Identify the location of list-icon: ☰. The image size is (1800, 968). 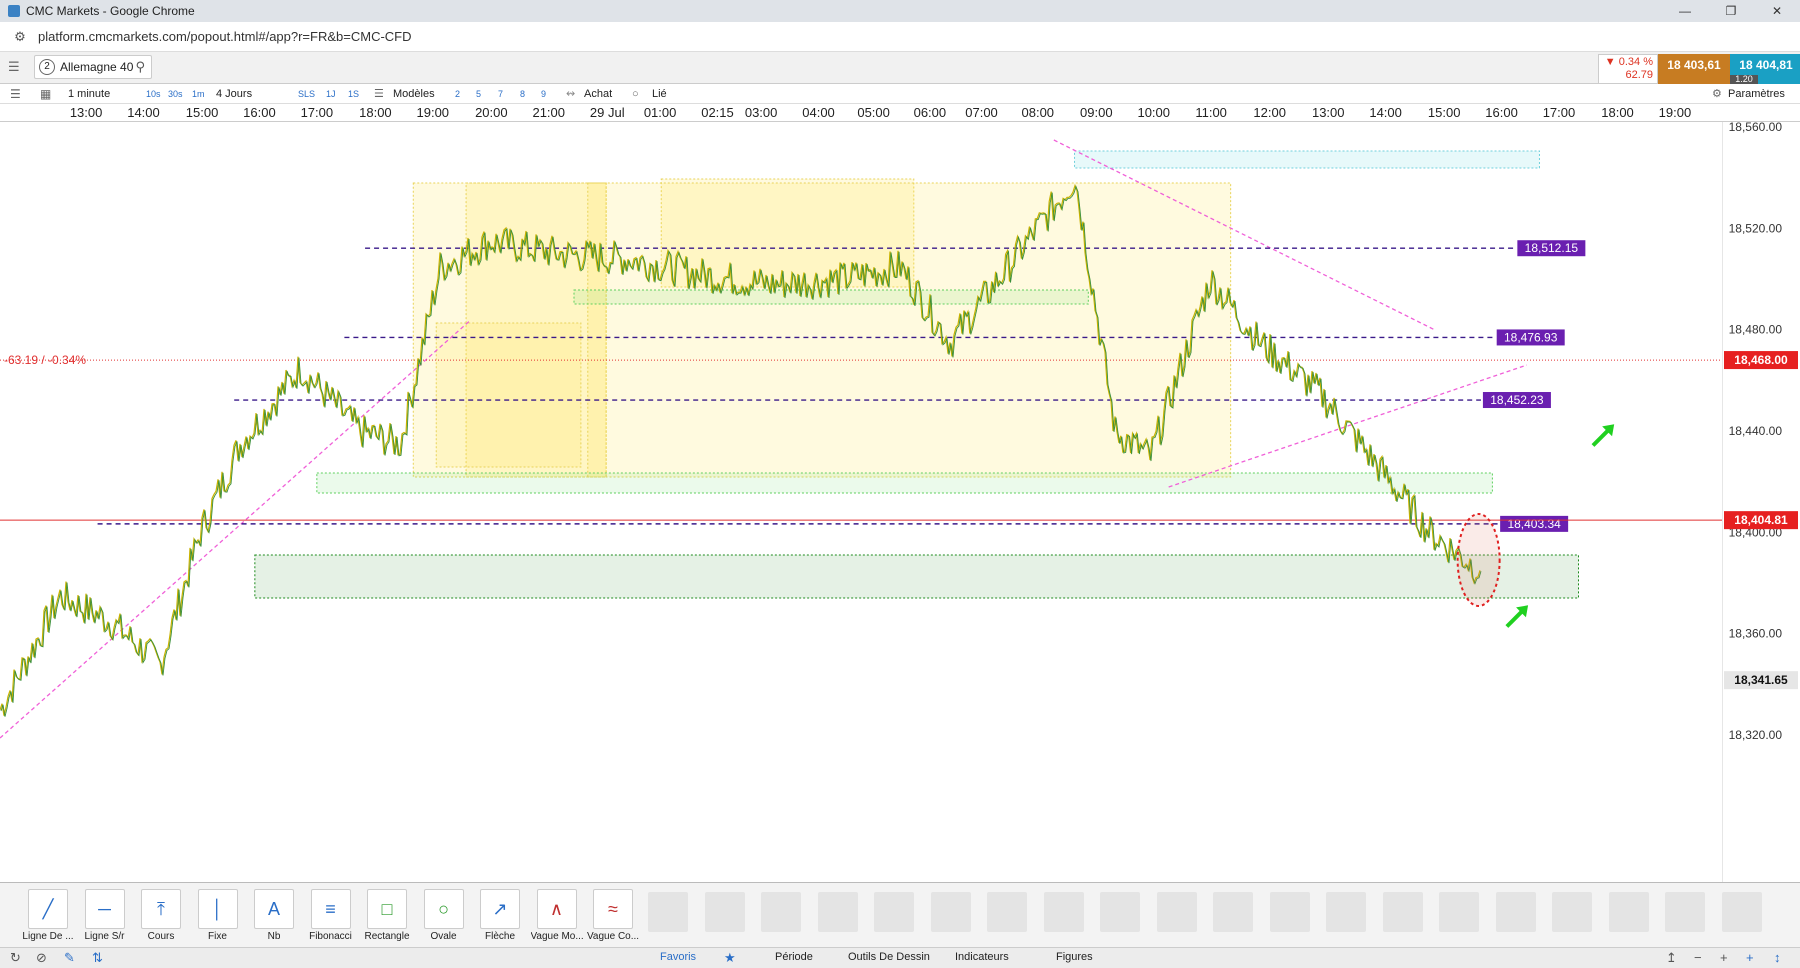
(15, 94).